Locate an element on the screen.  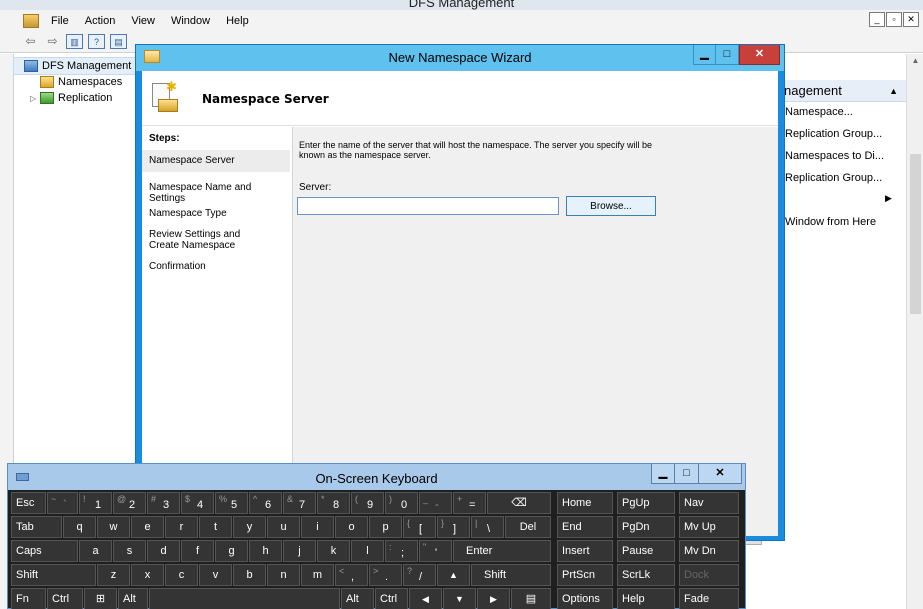
key-semicolon: :; is located at coordinates (401, 551).